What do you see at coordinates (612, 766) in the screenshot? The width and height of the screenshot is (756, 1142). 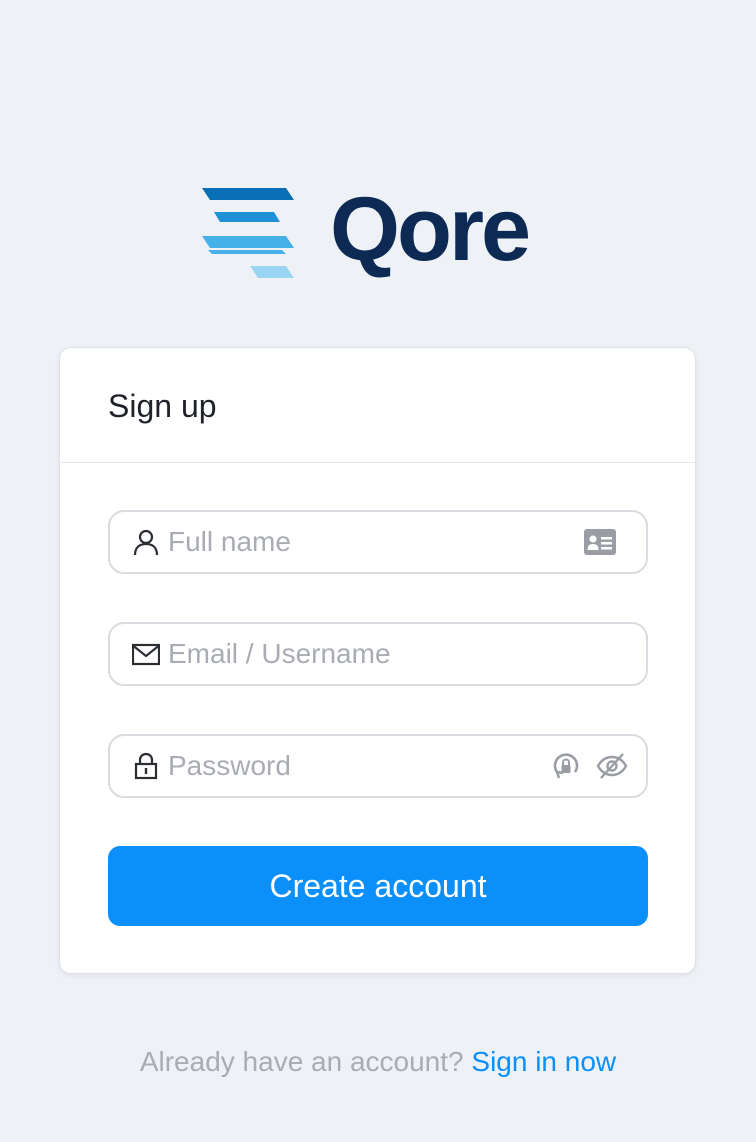 I see `eye-slash-icon` at bounding box center [612, 766].